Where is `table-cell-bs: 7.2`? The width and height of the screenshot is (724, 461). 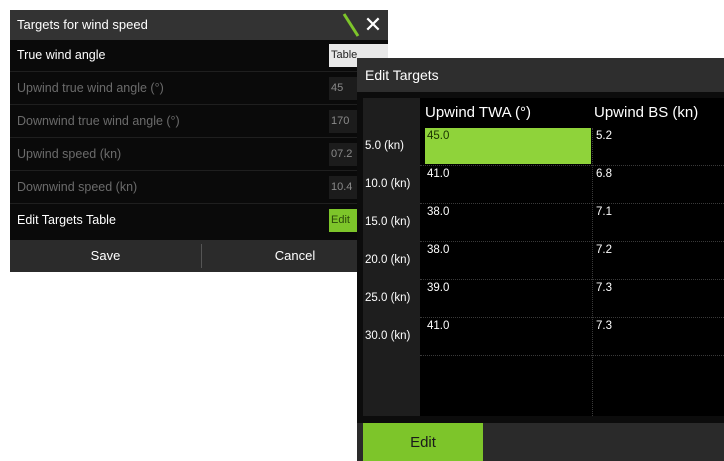
table-cell-bs: 7.2 is located at coordinates (659, 260).